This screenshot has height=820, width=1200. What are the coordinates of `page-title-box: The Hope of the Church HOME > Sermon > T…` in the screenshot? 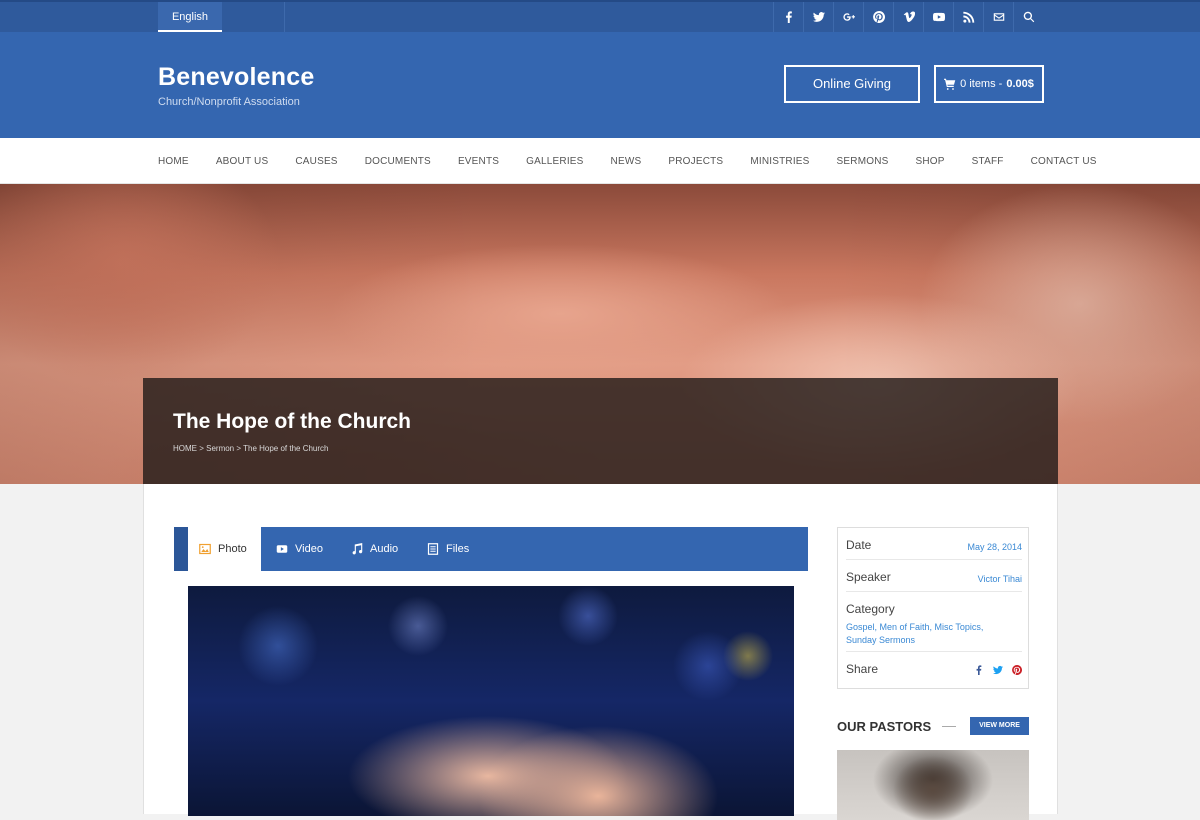 It's located at (600, 431).